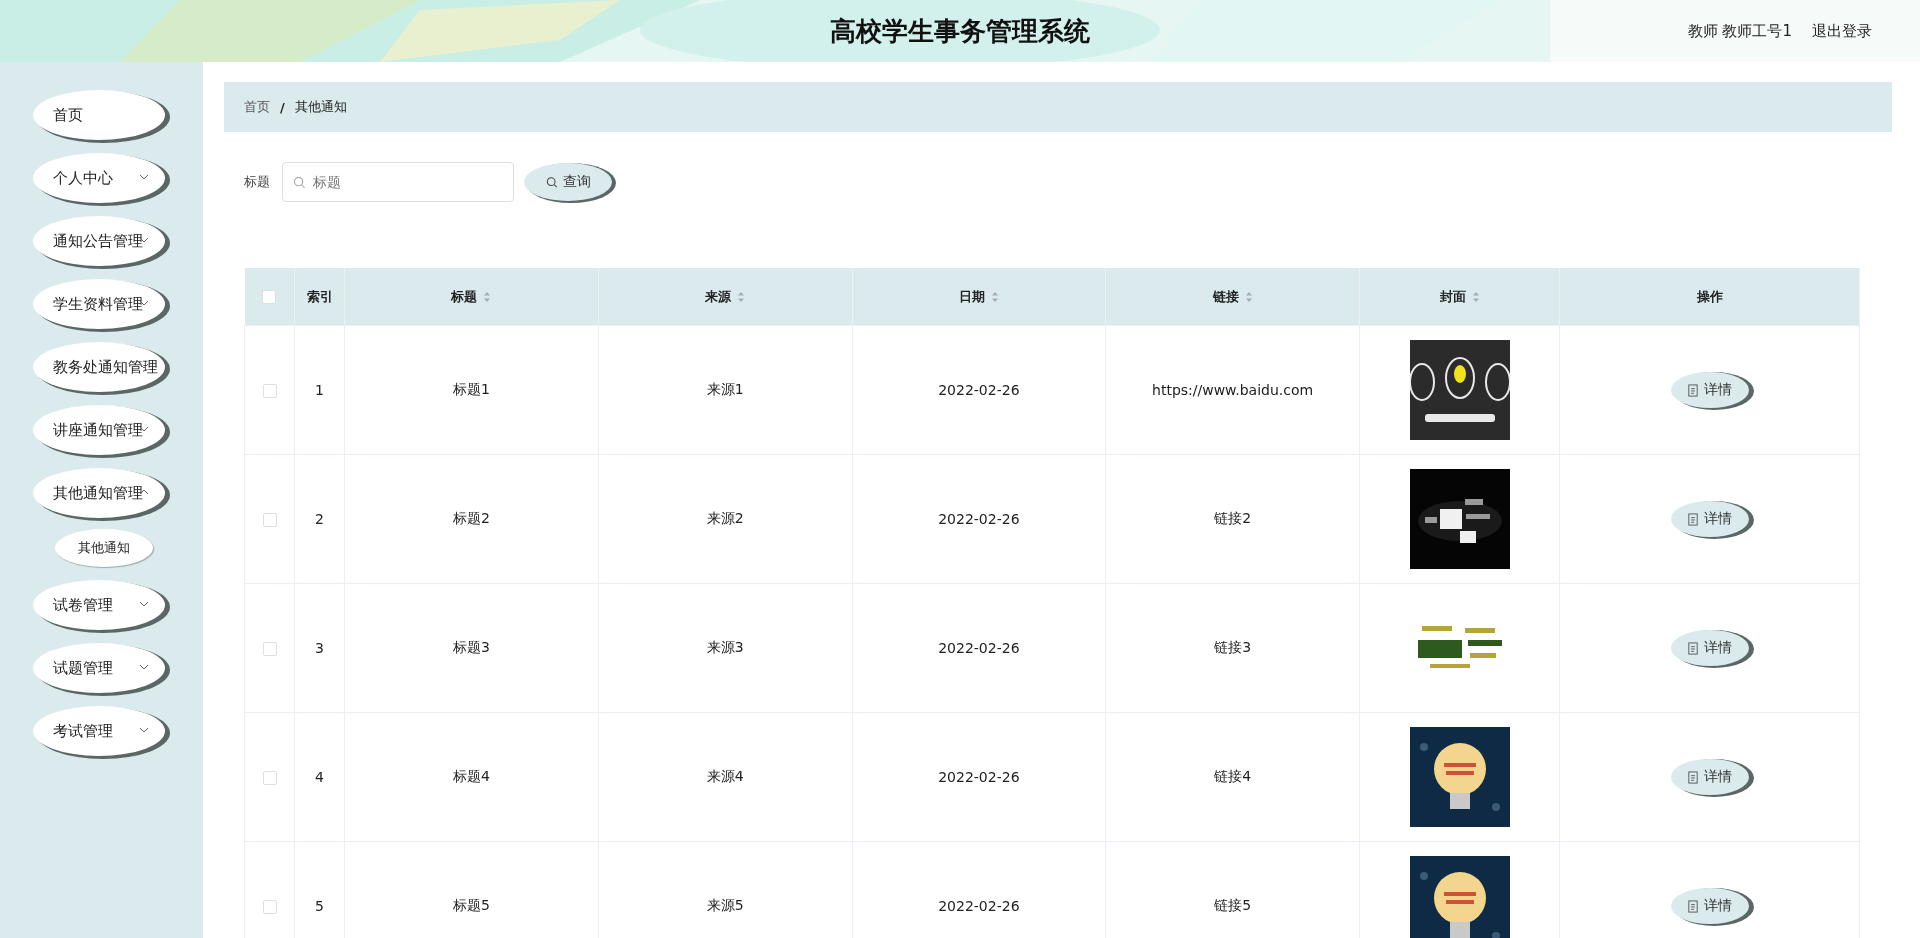 The height and width of the screenshot is (938, 1920). I want to click on table-cell: 链接5, so click(1233, 905).